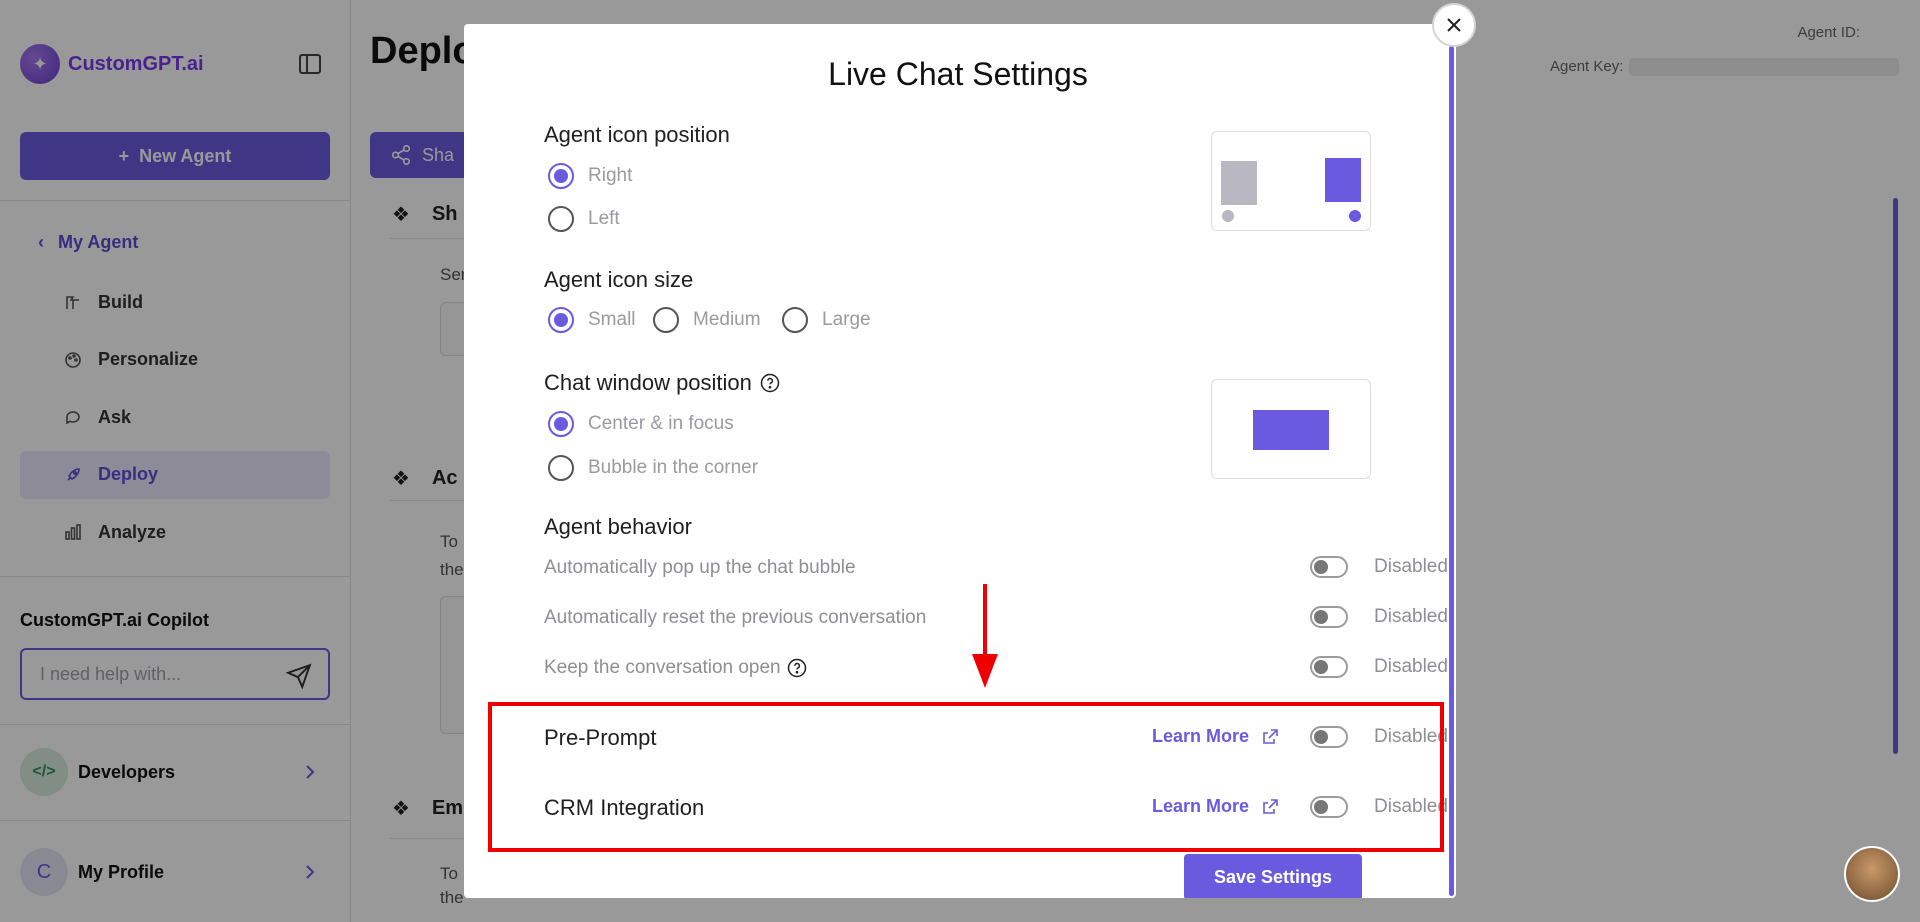  What do you see at coordinates (673, 467) in the screenshot?
I see `radio-label: Bubble in the corner` at bounding box center [673, 467].